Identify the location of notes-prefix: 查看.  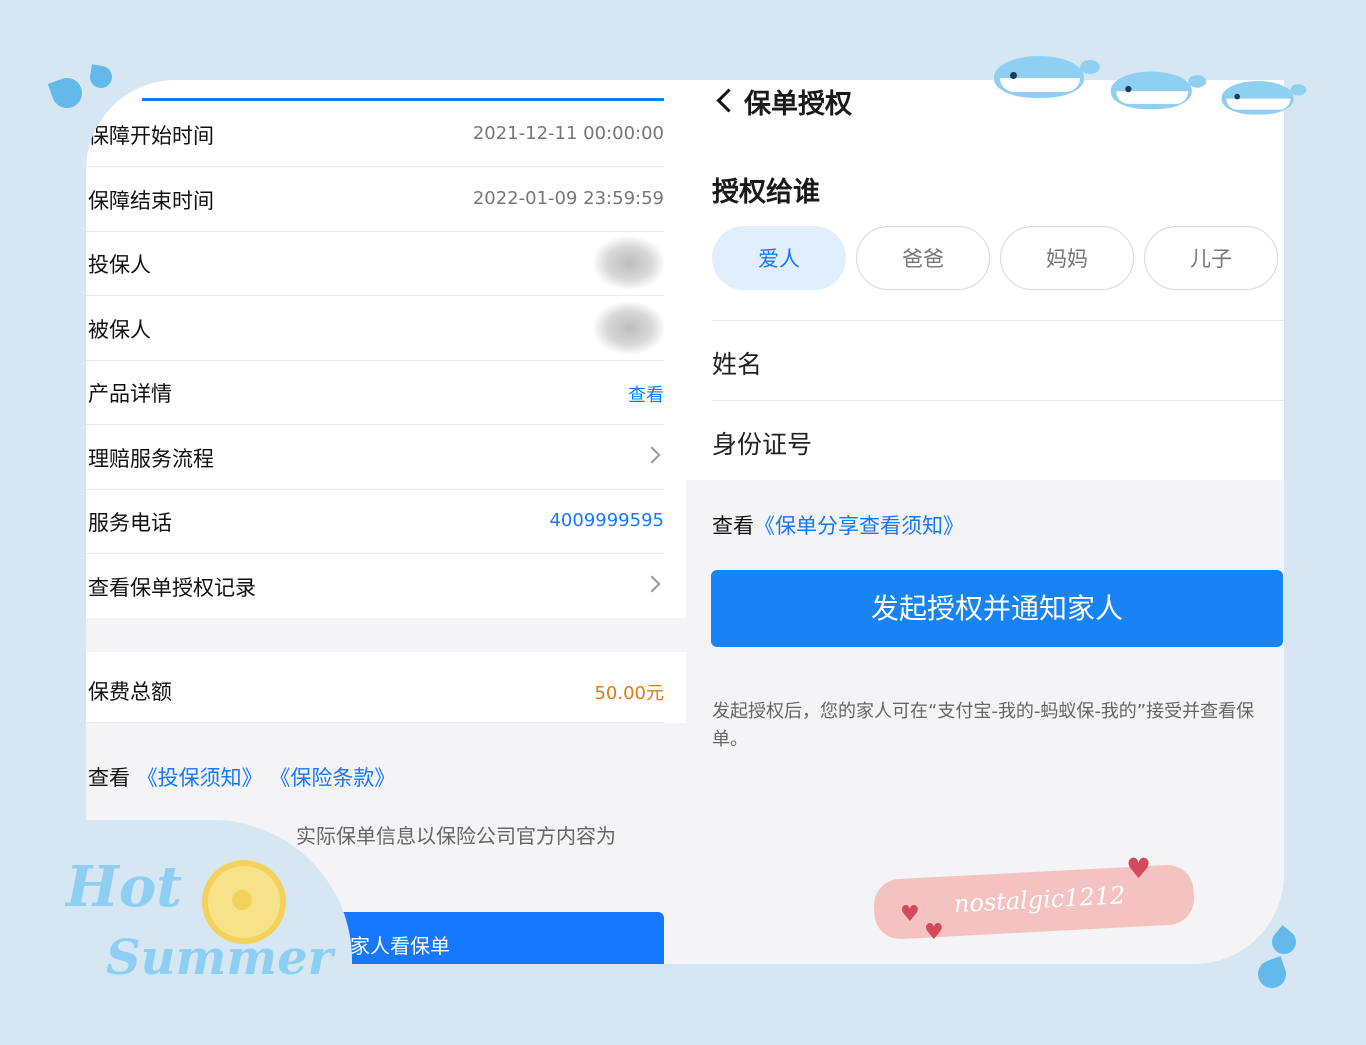
(109, 778).